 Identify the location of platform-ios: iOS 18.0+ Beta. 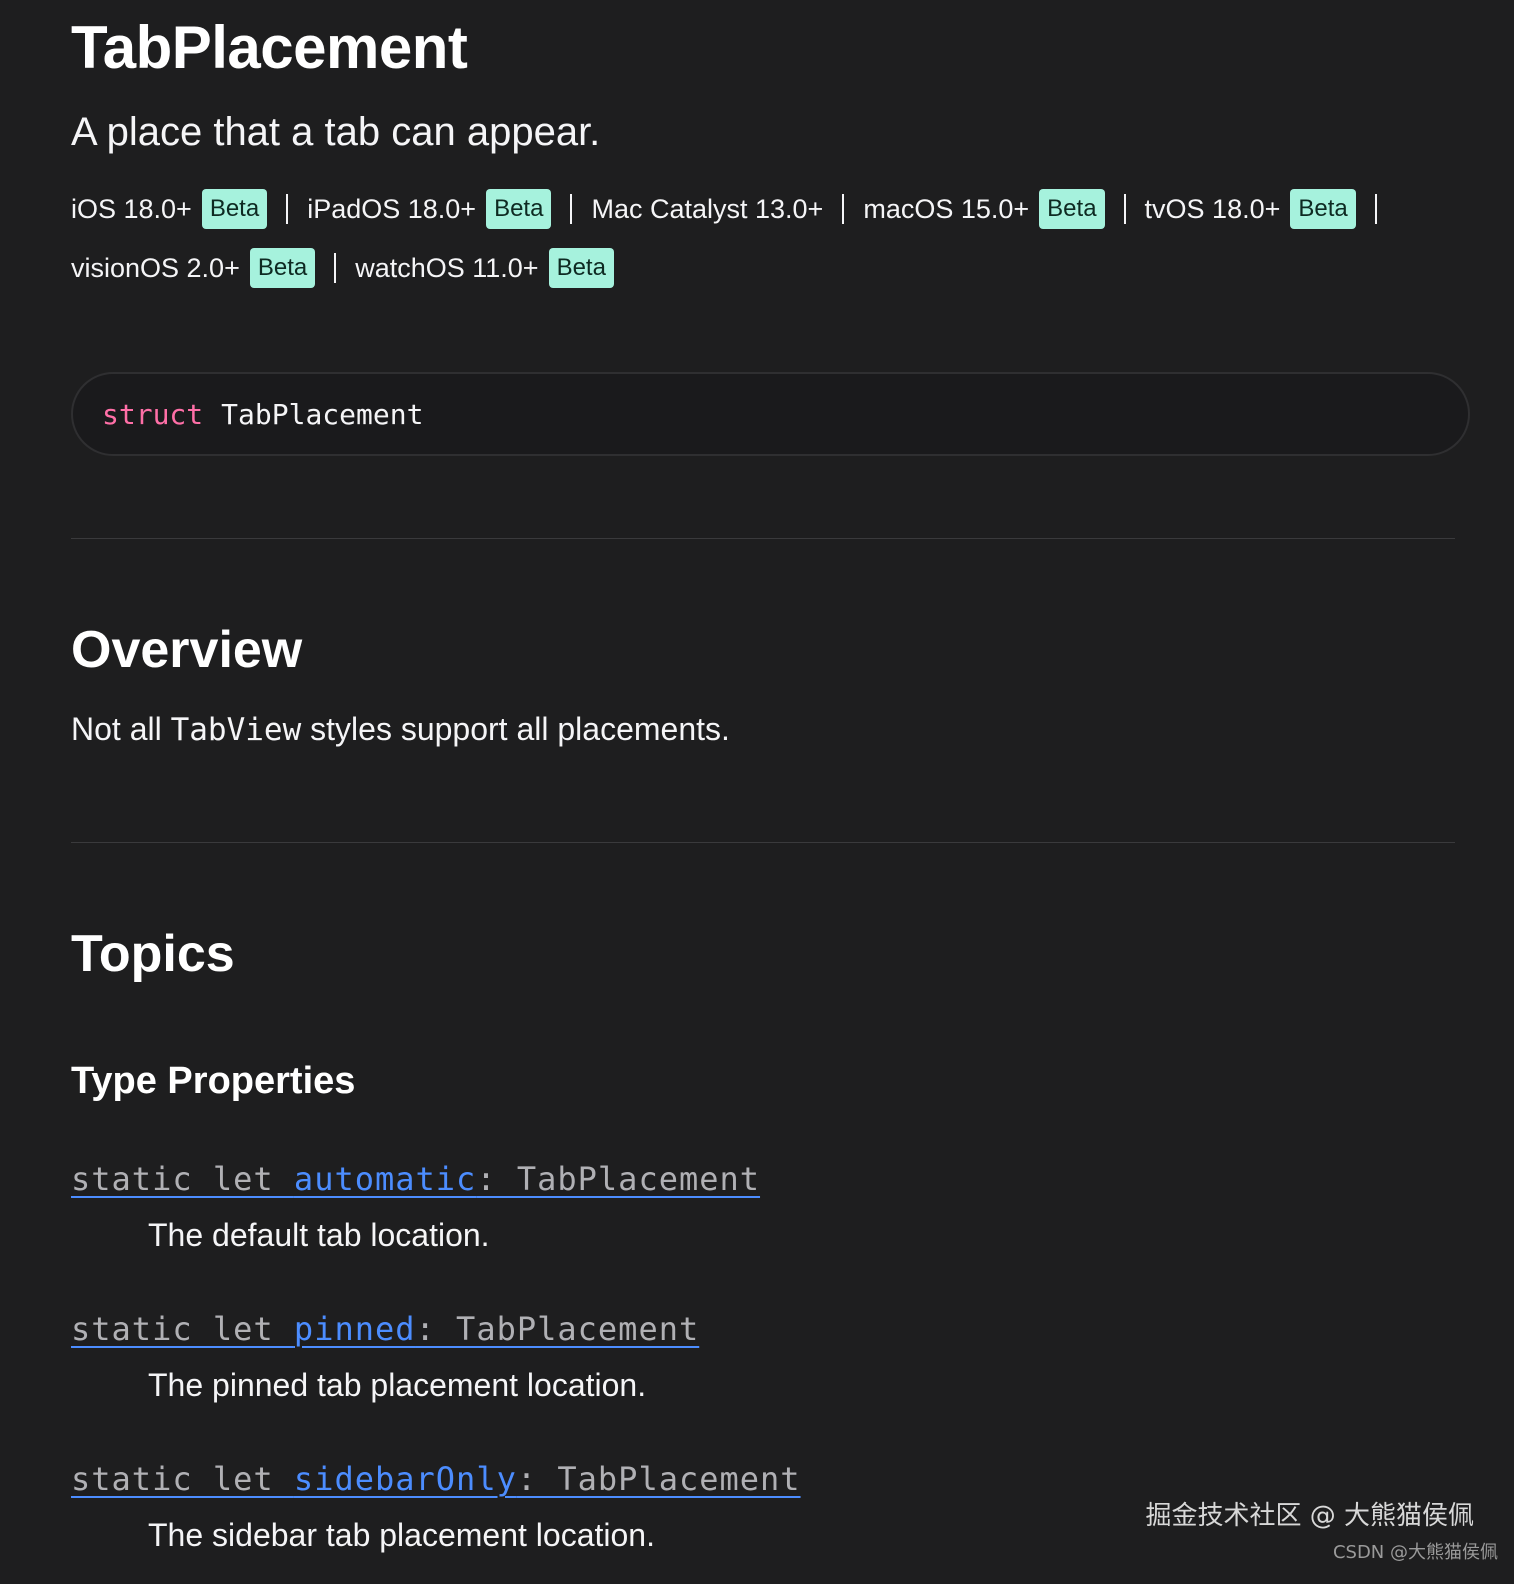
(169, 209).